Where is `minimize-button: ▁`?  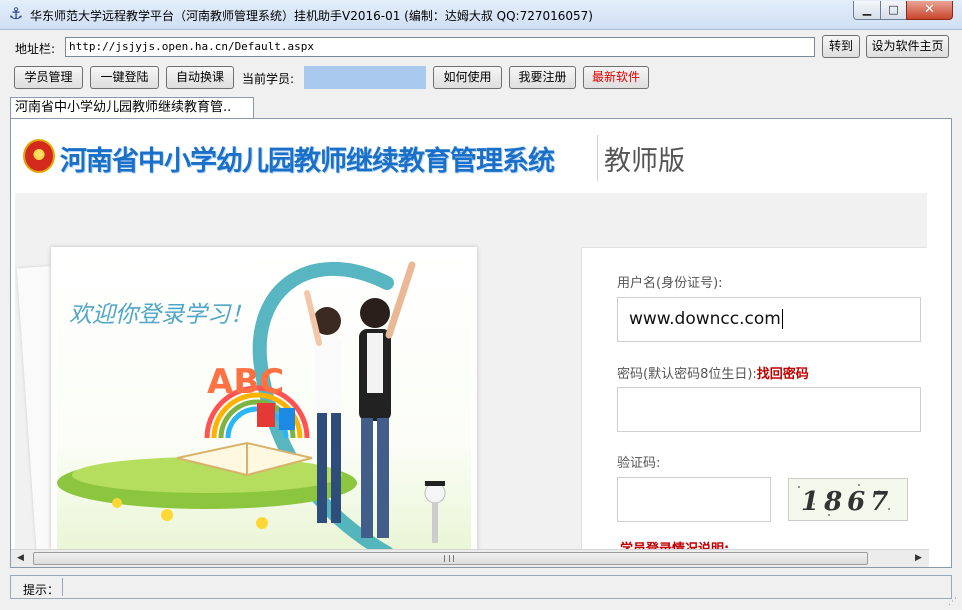
minimize-button: ▁ is located at coordinates (867, 10).